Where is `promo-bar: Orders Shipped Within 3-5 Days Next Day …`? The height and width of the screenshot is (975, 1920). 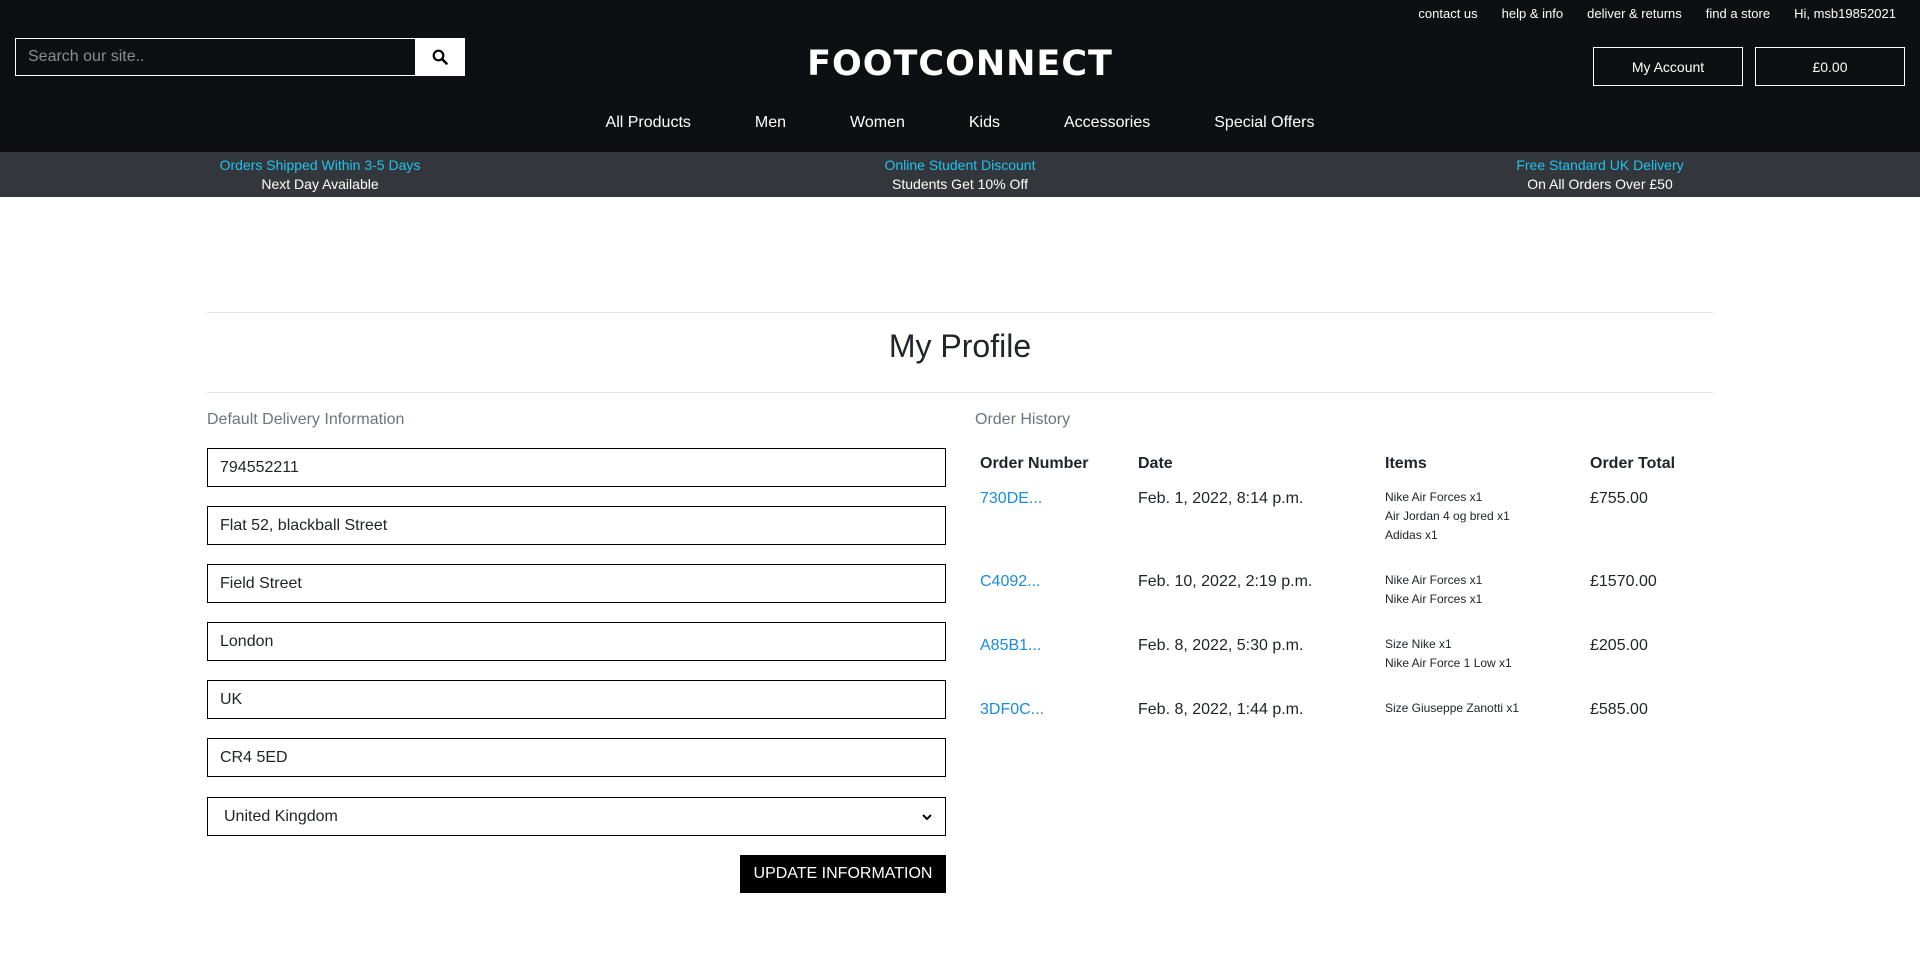 promo-bar: Orders Shipped Within 3-5 Days Next Day … is located at coordinates (960, 174).